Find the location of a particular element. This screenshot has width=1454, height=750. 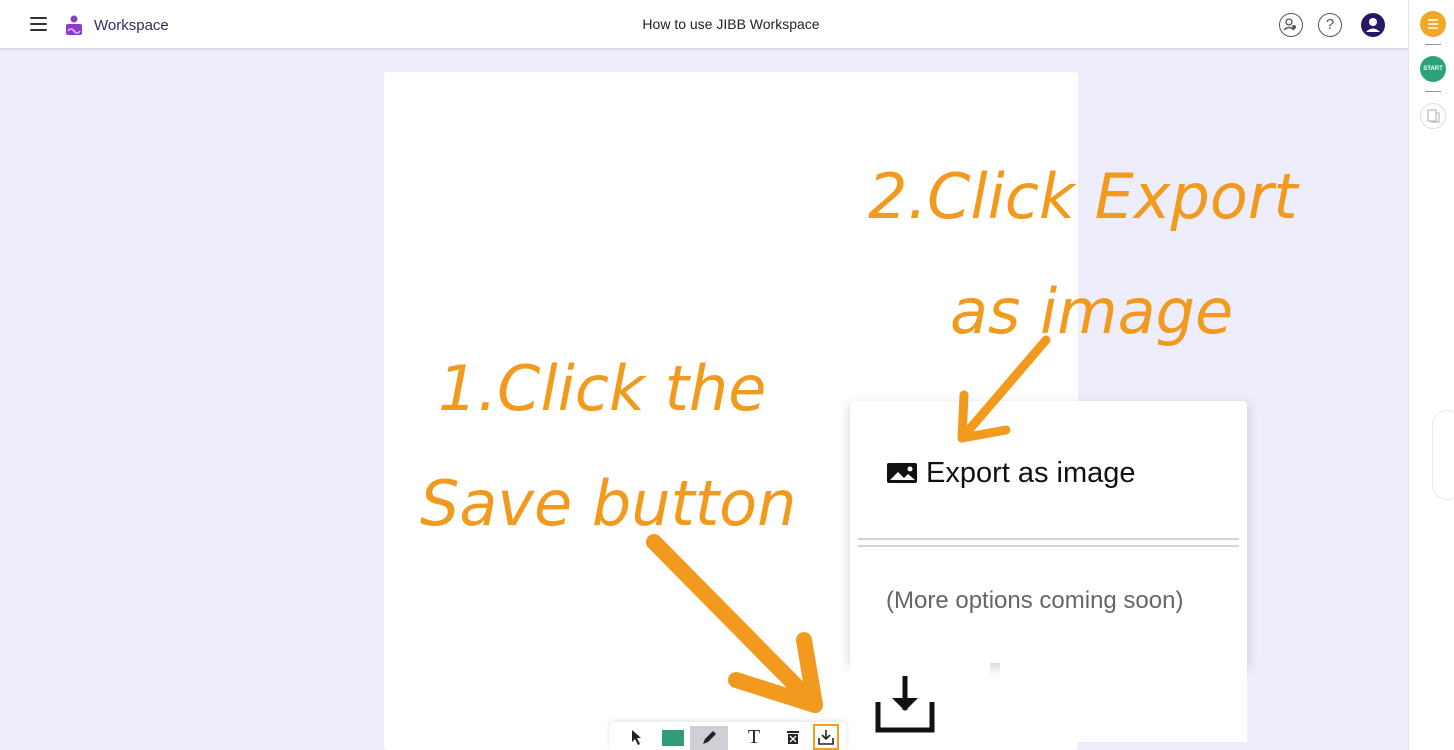

arrow-to-save is located at coordinates (734, 623).